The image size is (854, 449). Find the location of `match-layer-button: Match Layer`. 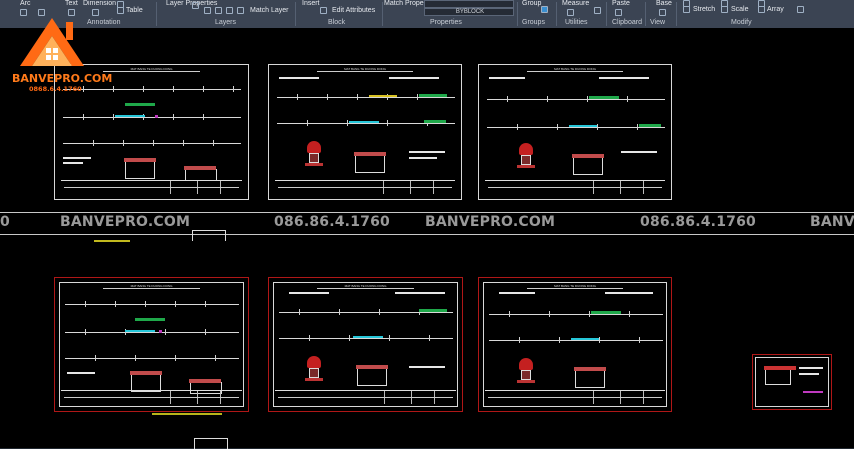

match-layer-button: Match Layer is located at coordinates (269, 10).